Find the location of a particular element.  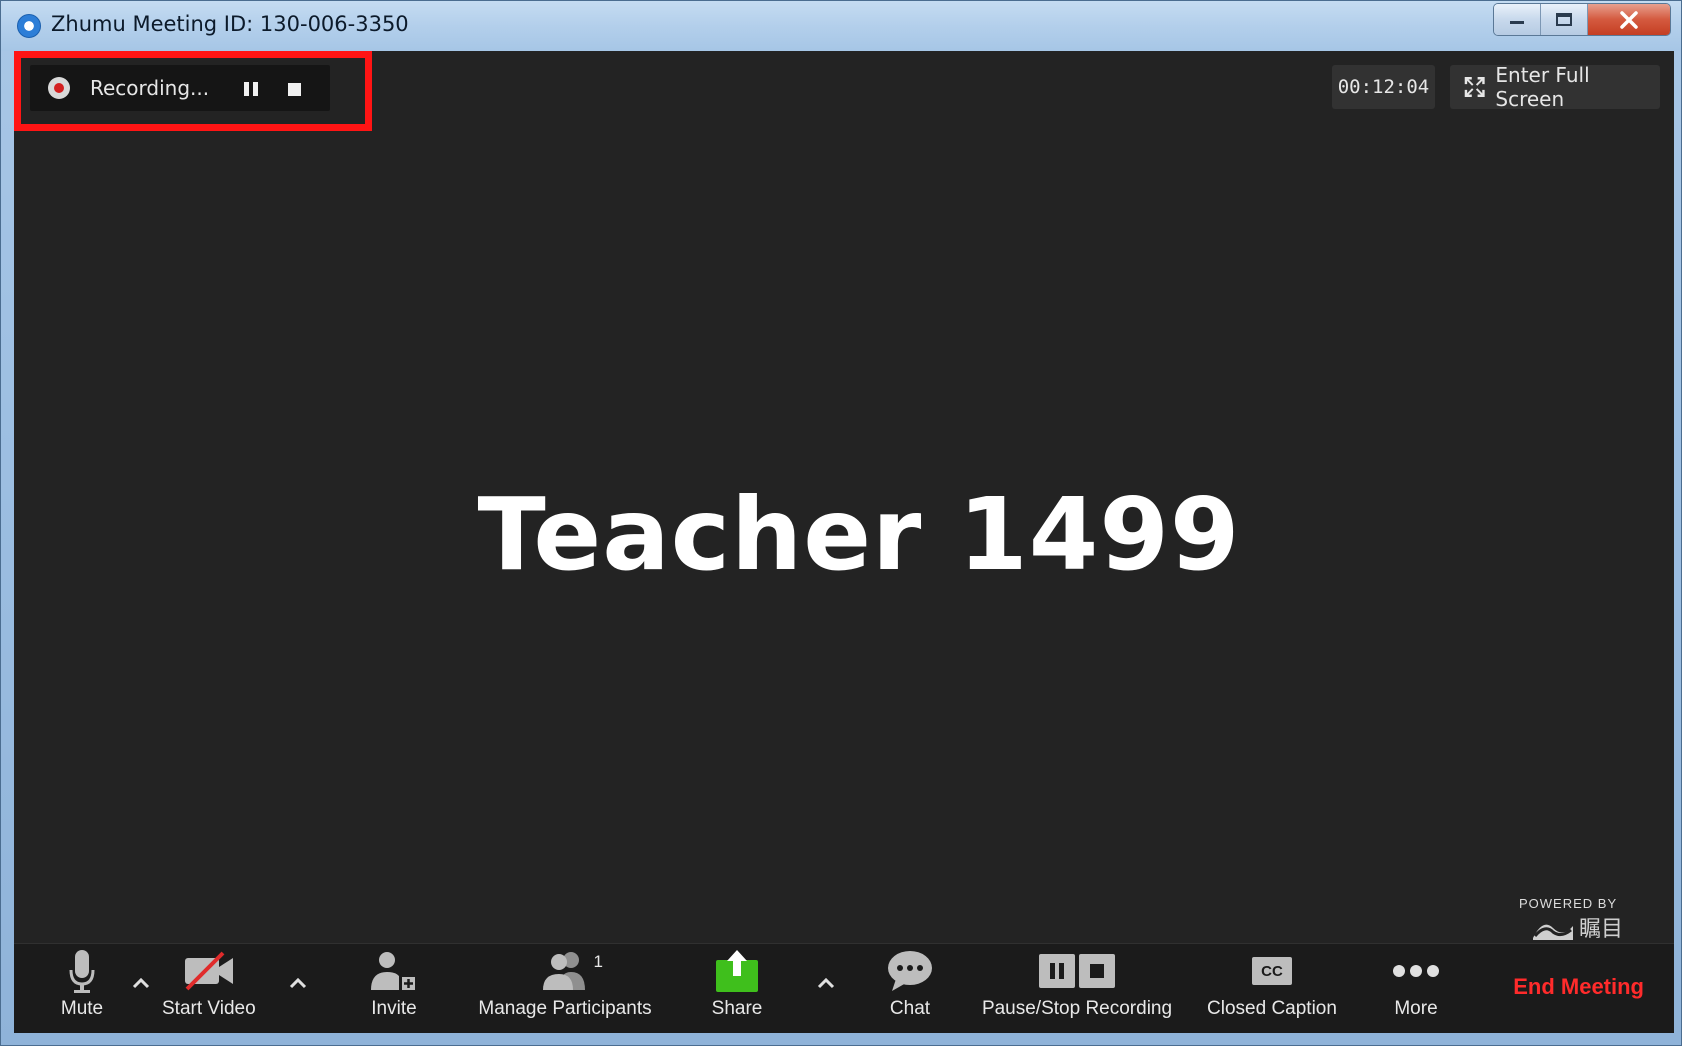

manage-participants-button: 1 Manage Participants is located at coordinates (565, 989).